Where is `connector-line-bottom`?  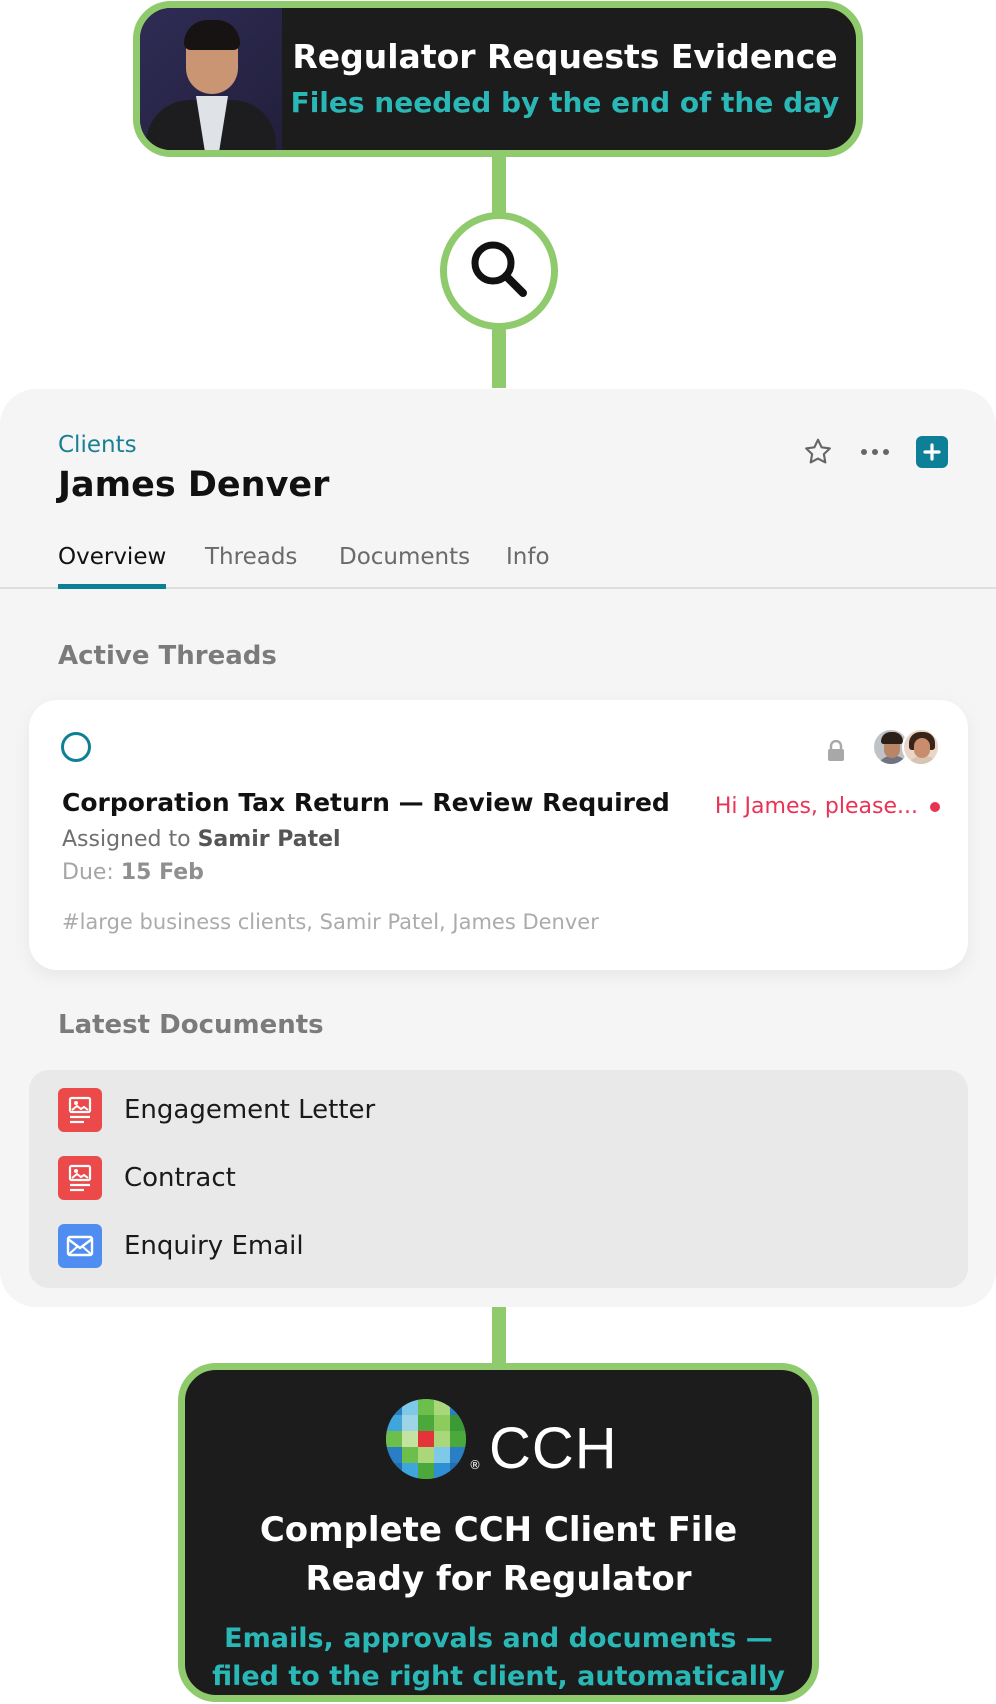 connector-line-bottom is located at coordinates (499, 1335).